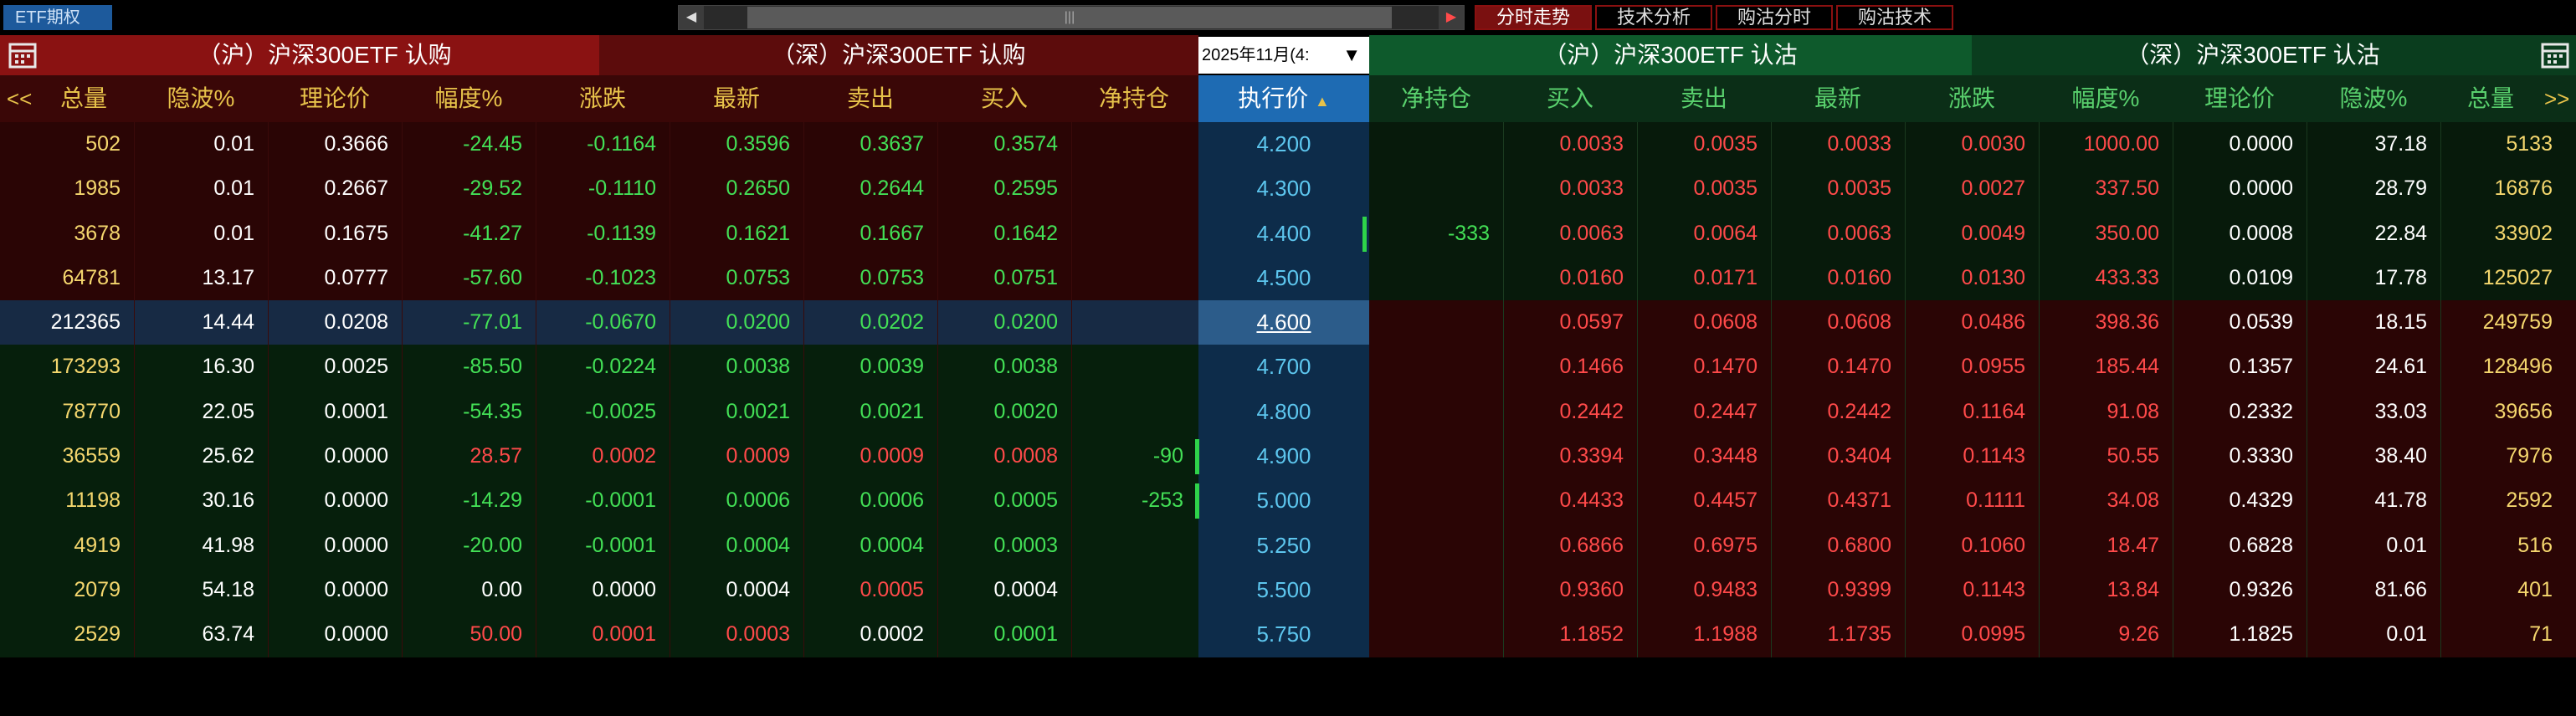  Describe the element at coordinates (870, 367) in the screenshot. I see `call-ask-cell: 0.0039` at that location.